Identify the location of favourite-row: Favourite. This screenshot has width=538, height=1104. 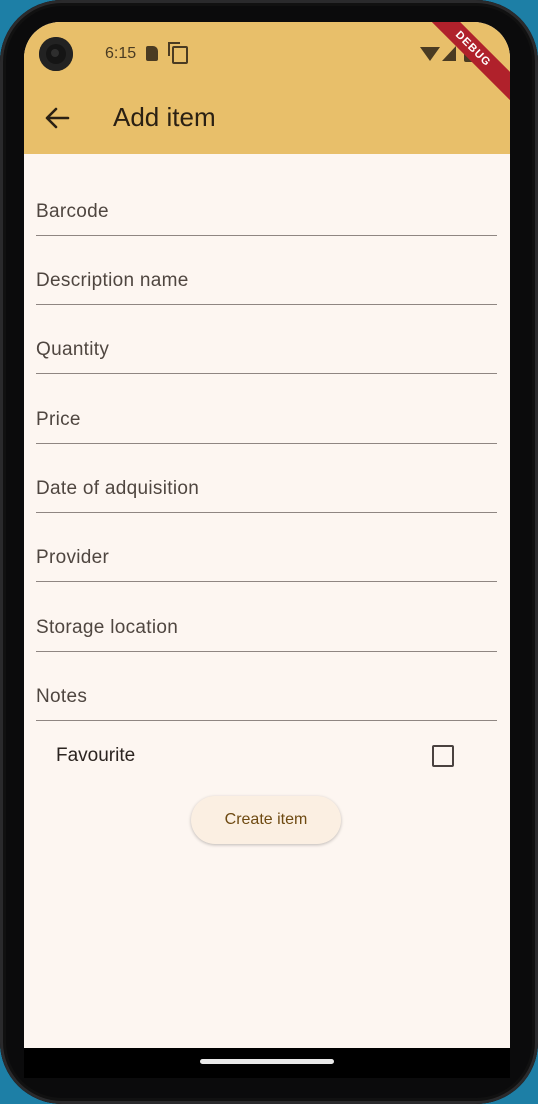
(267, 756).